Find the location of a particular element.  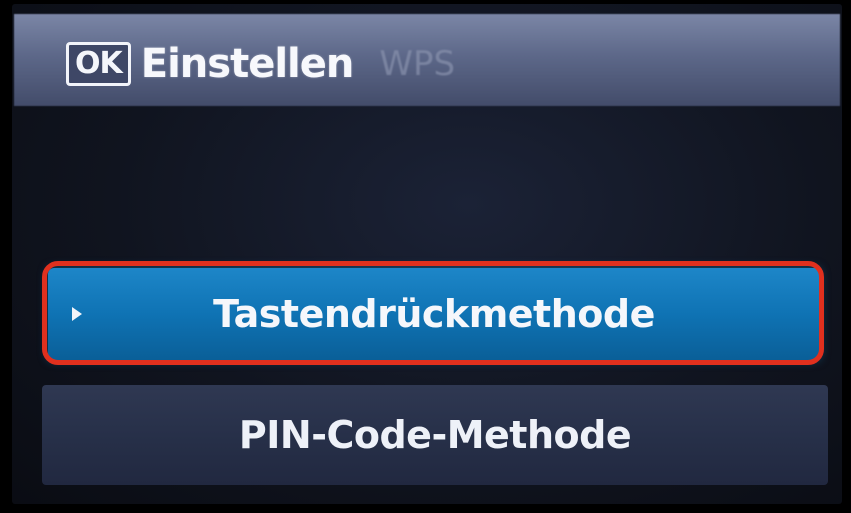

option-label: Tastendrückmethode is located at coordinates (434, 314).